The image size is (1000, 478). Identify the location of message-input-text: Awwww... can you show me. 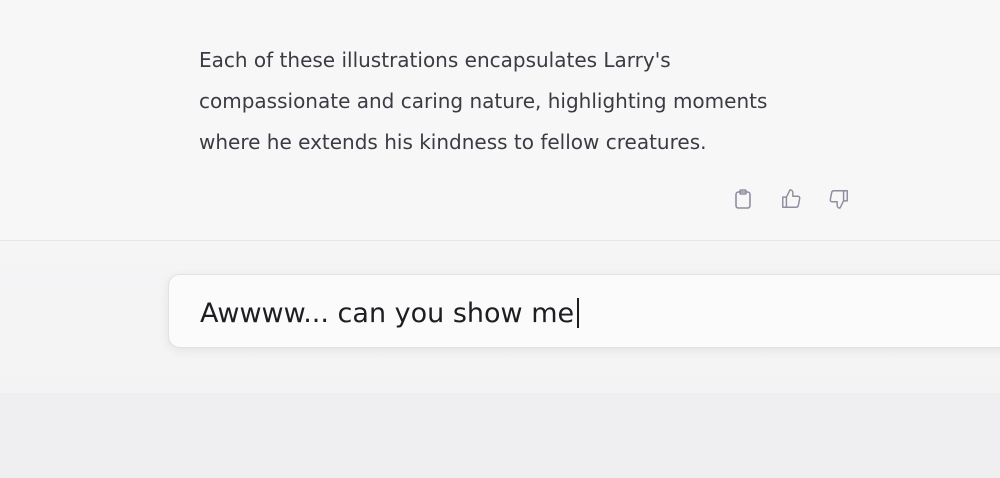
(390, 314).